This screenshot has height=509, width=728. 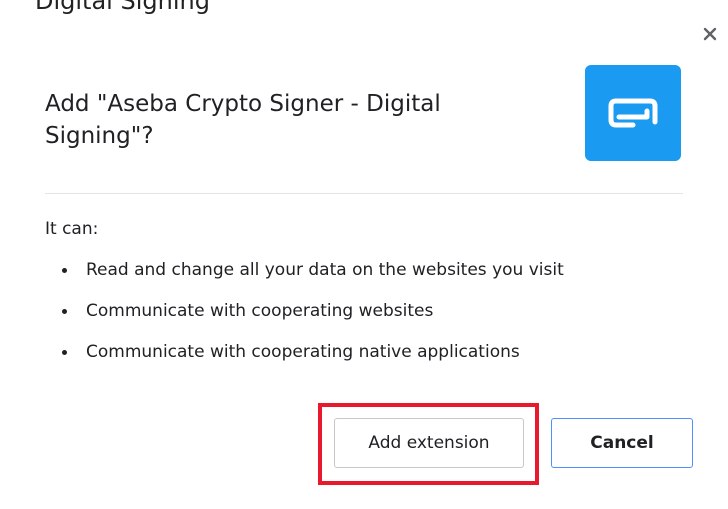 I want to click on background-page-fragment: Digital Signing, so click(x=110, y=9).